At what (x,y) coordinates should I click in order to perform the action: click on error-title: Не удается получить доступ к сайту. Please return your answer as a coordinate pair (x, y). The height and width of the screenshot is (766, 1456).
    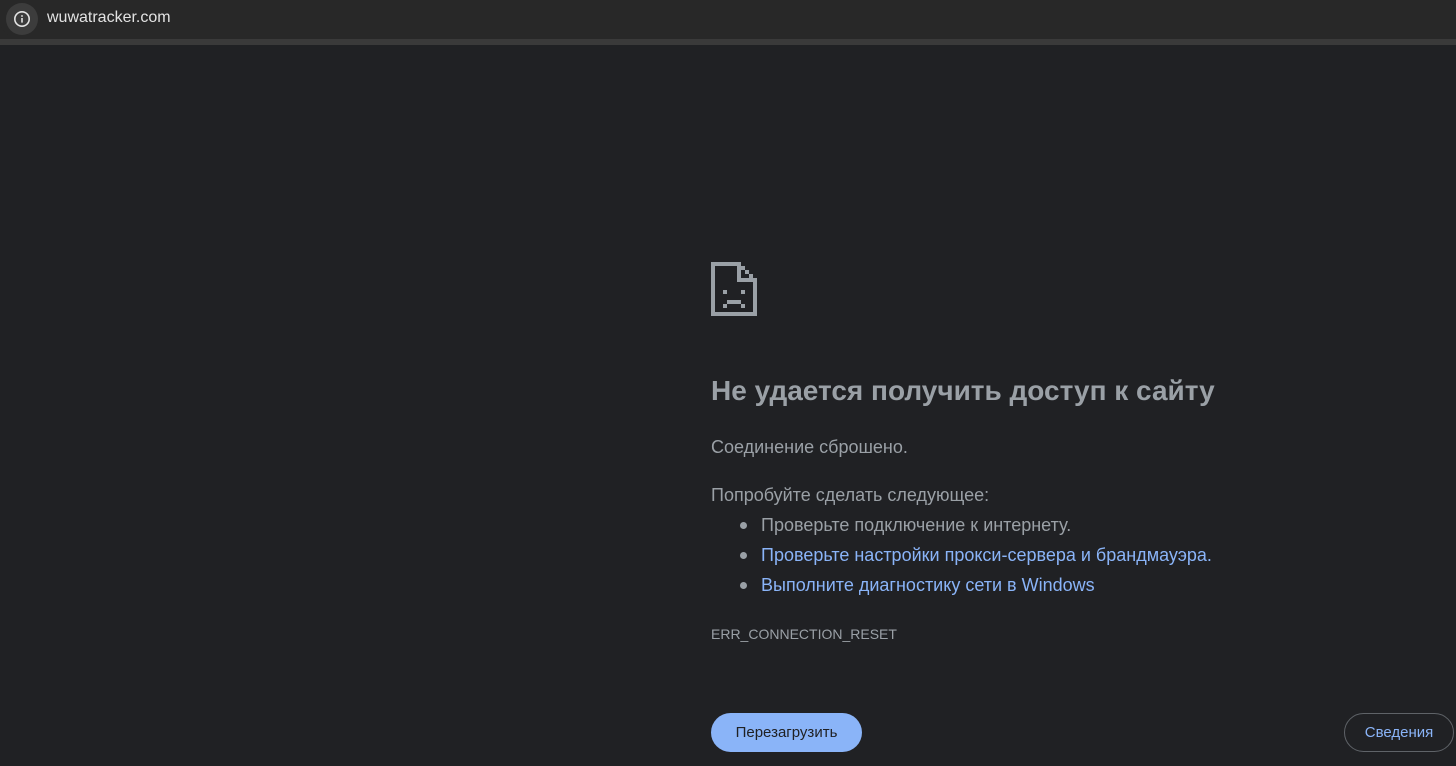
    Looking at the image, I should click on (963, 390).